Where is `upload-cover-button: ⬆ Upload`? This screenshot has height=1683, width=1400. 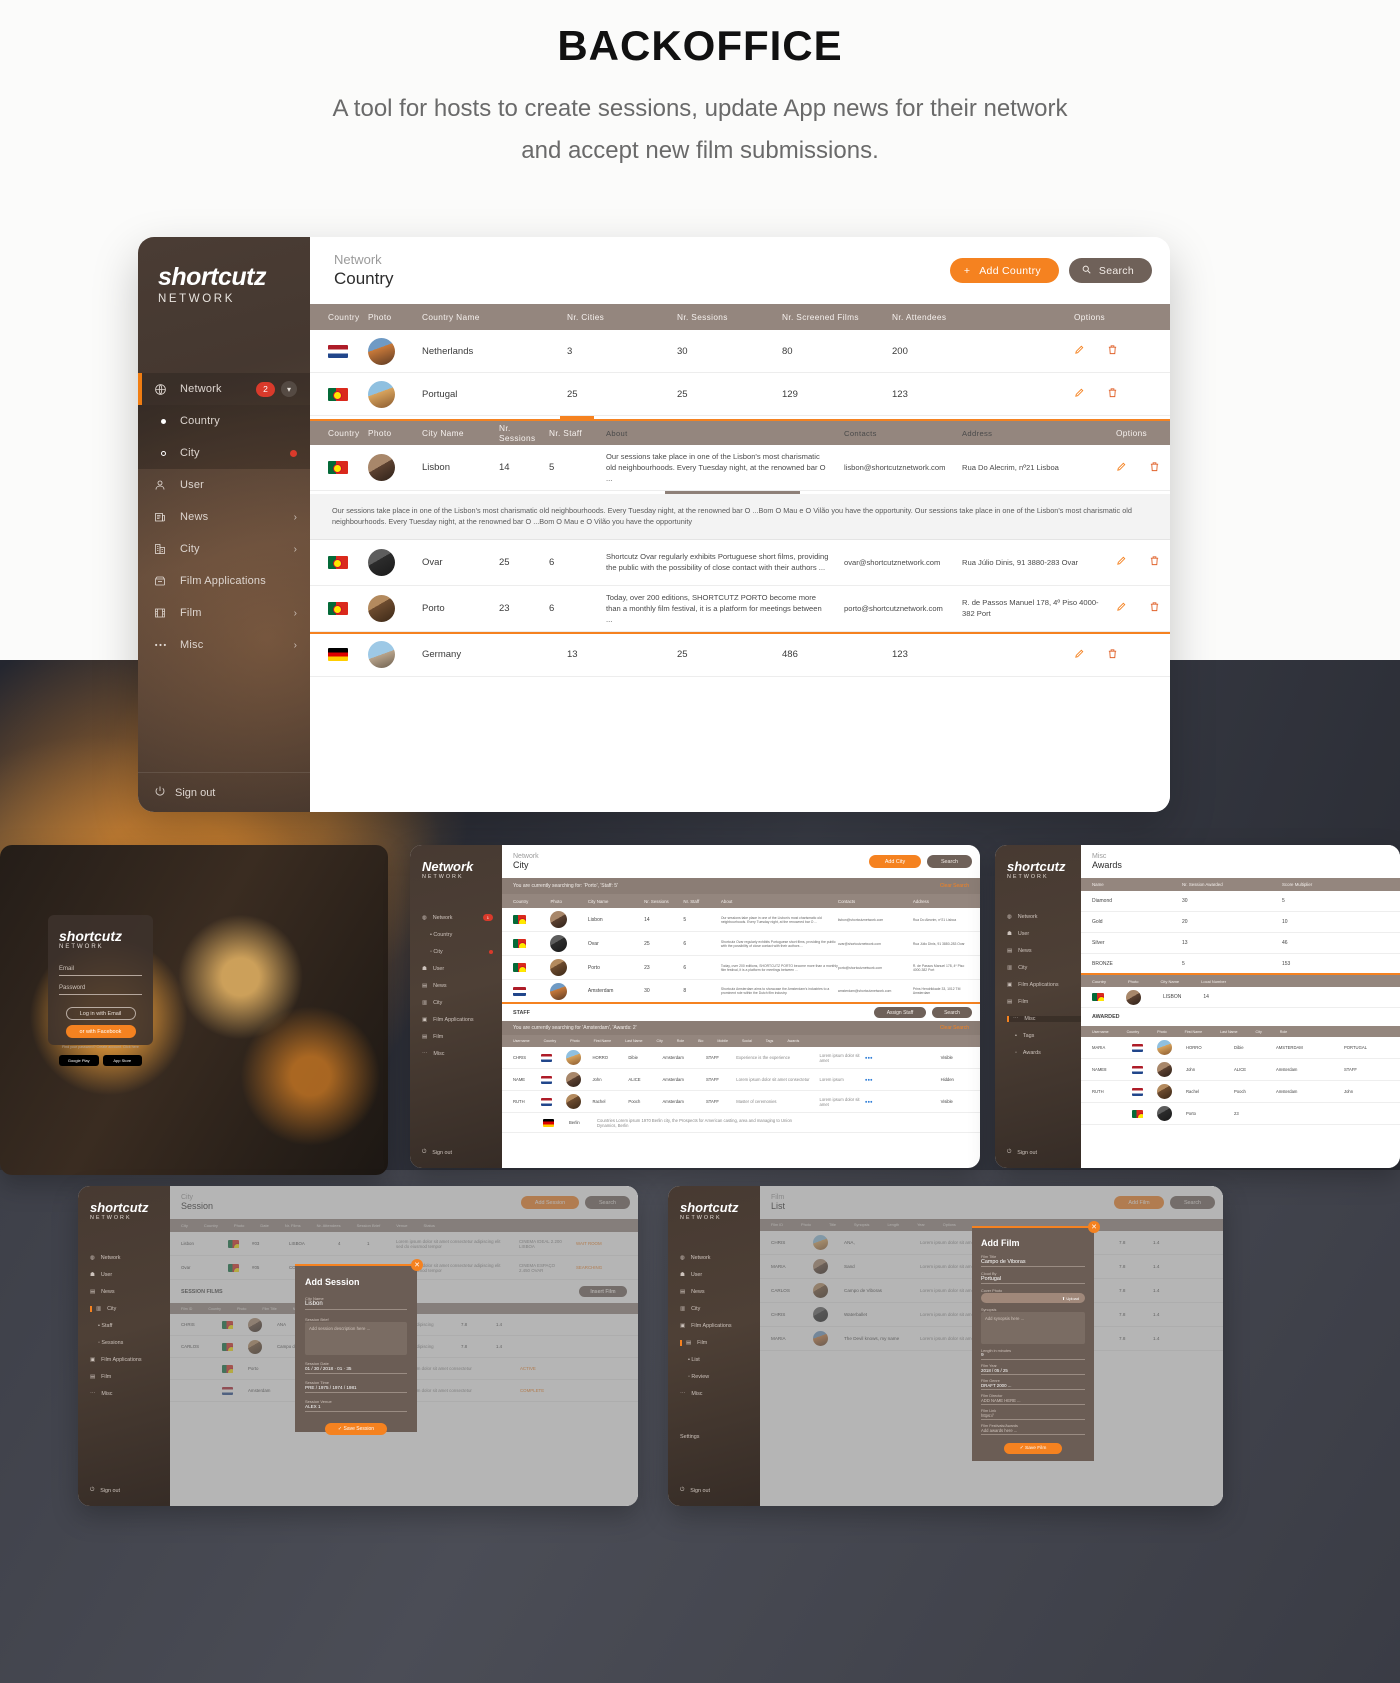 upload-cover-button: ⬆ Upload is located at coordinates (1033, 1298).